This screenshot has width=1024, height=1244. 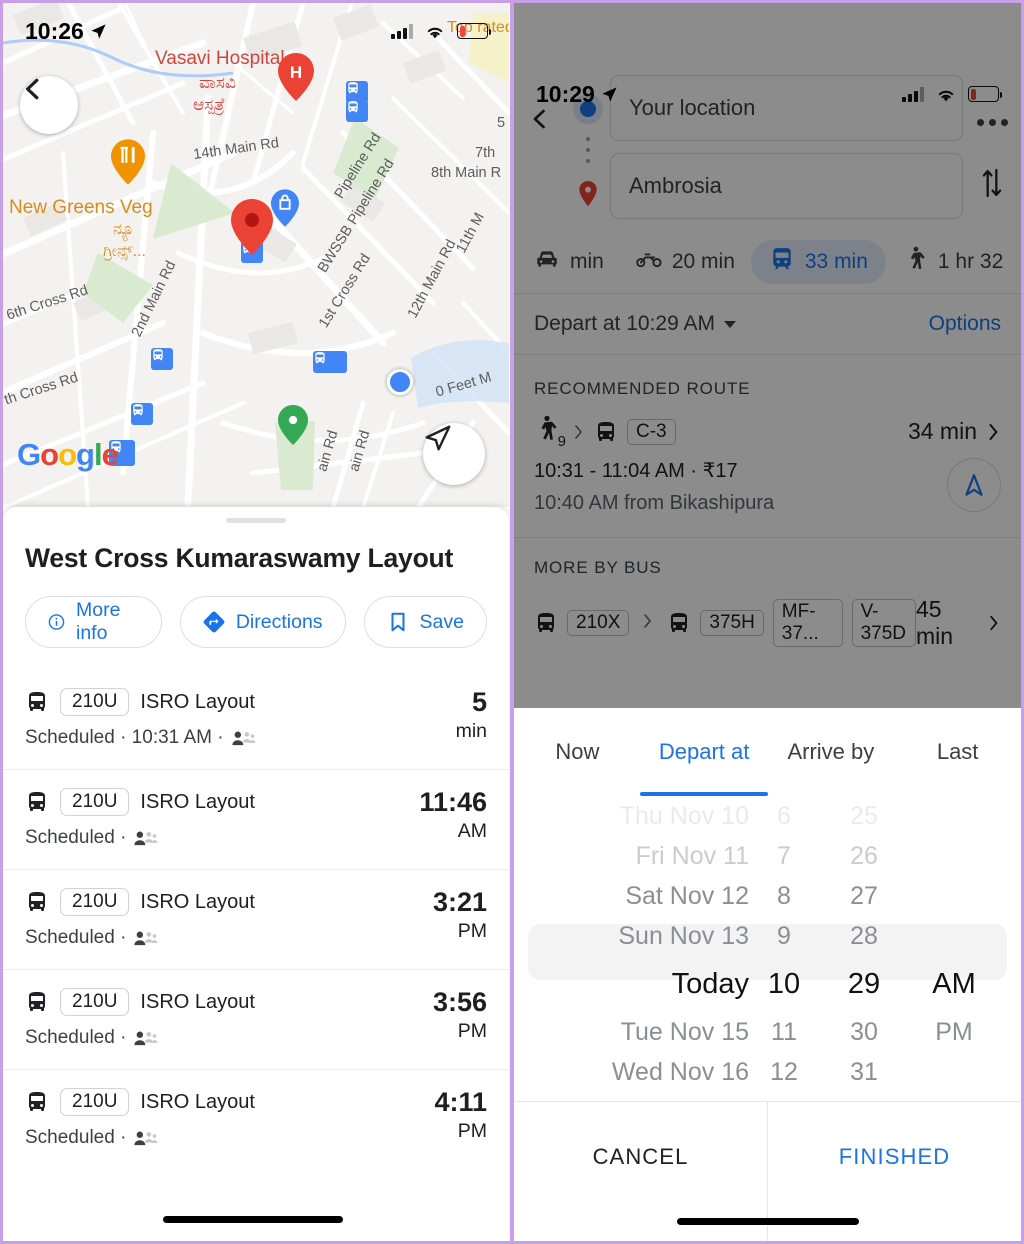 I want to click on wheel-minute: 28, so click(x=864, y=935).